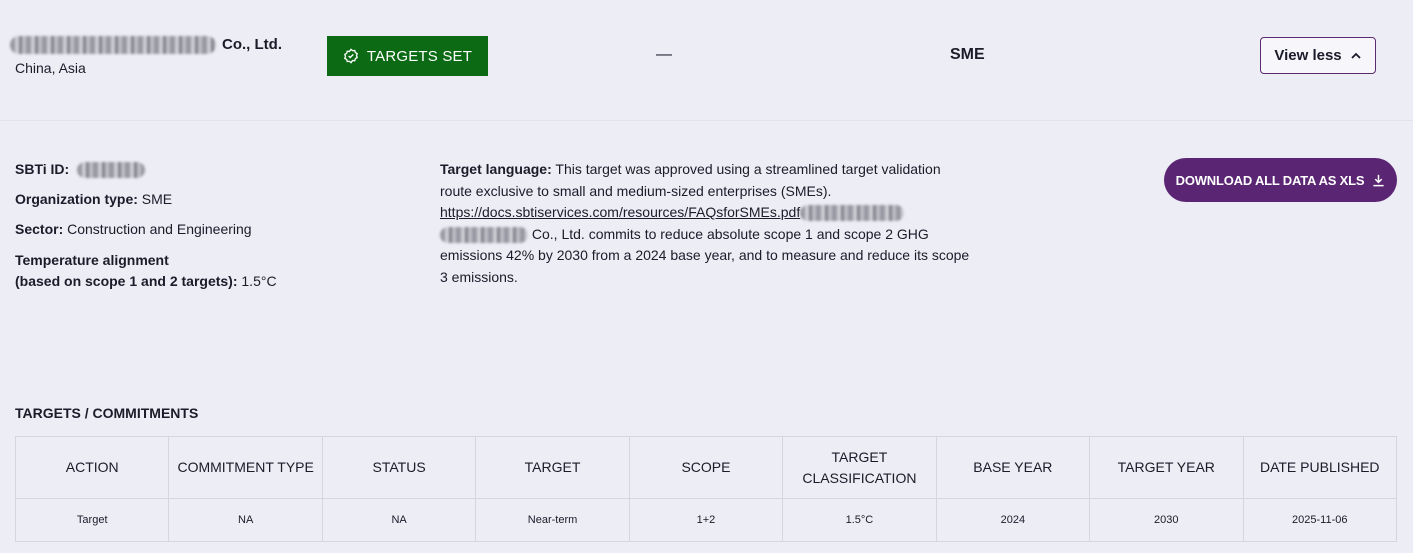  I want to click on view-less-label: View less, so click(1308, 55).